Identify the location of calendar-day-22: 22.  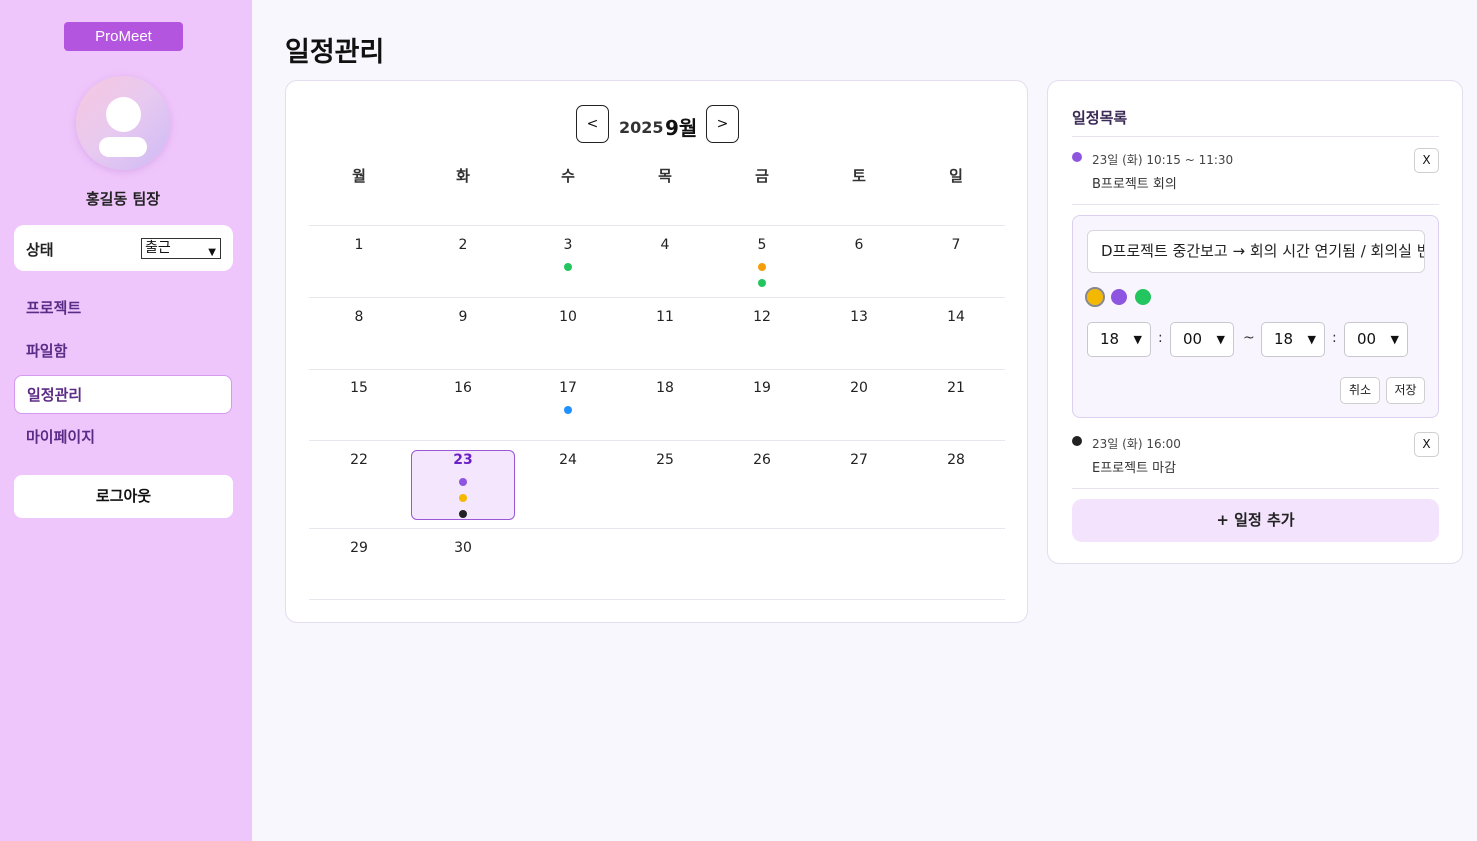
(359, 460).